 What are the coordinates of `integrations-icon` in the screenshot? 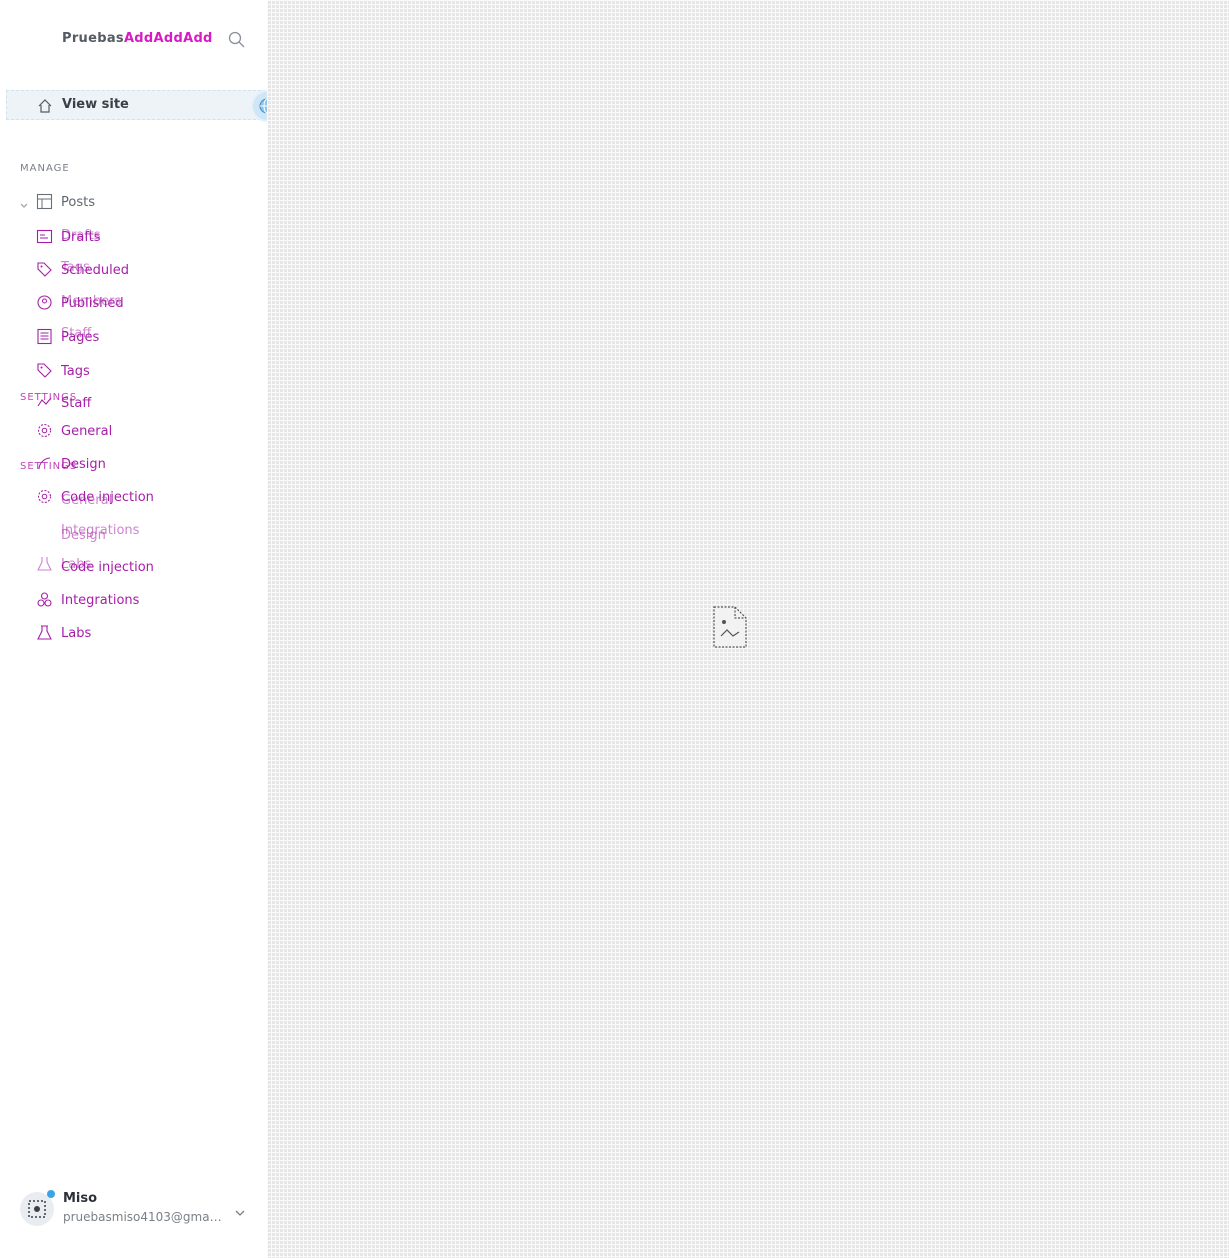 It's located at (45, 600).